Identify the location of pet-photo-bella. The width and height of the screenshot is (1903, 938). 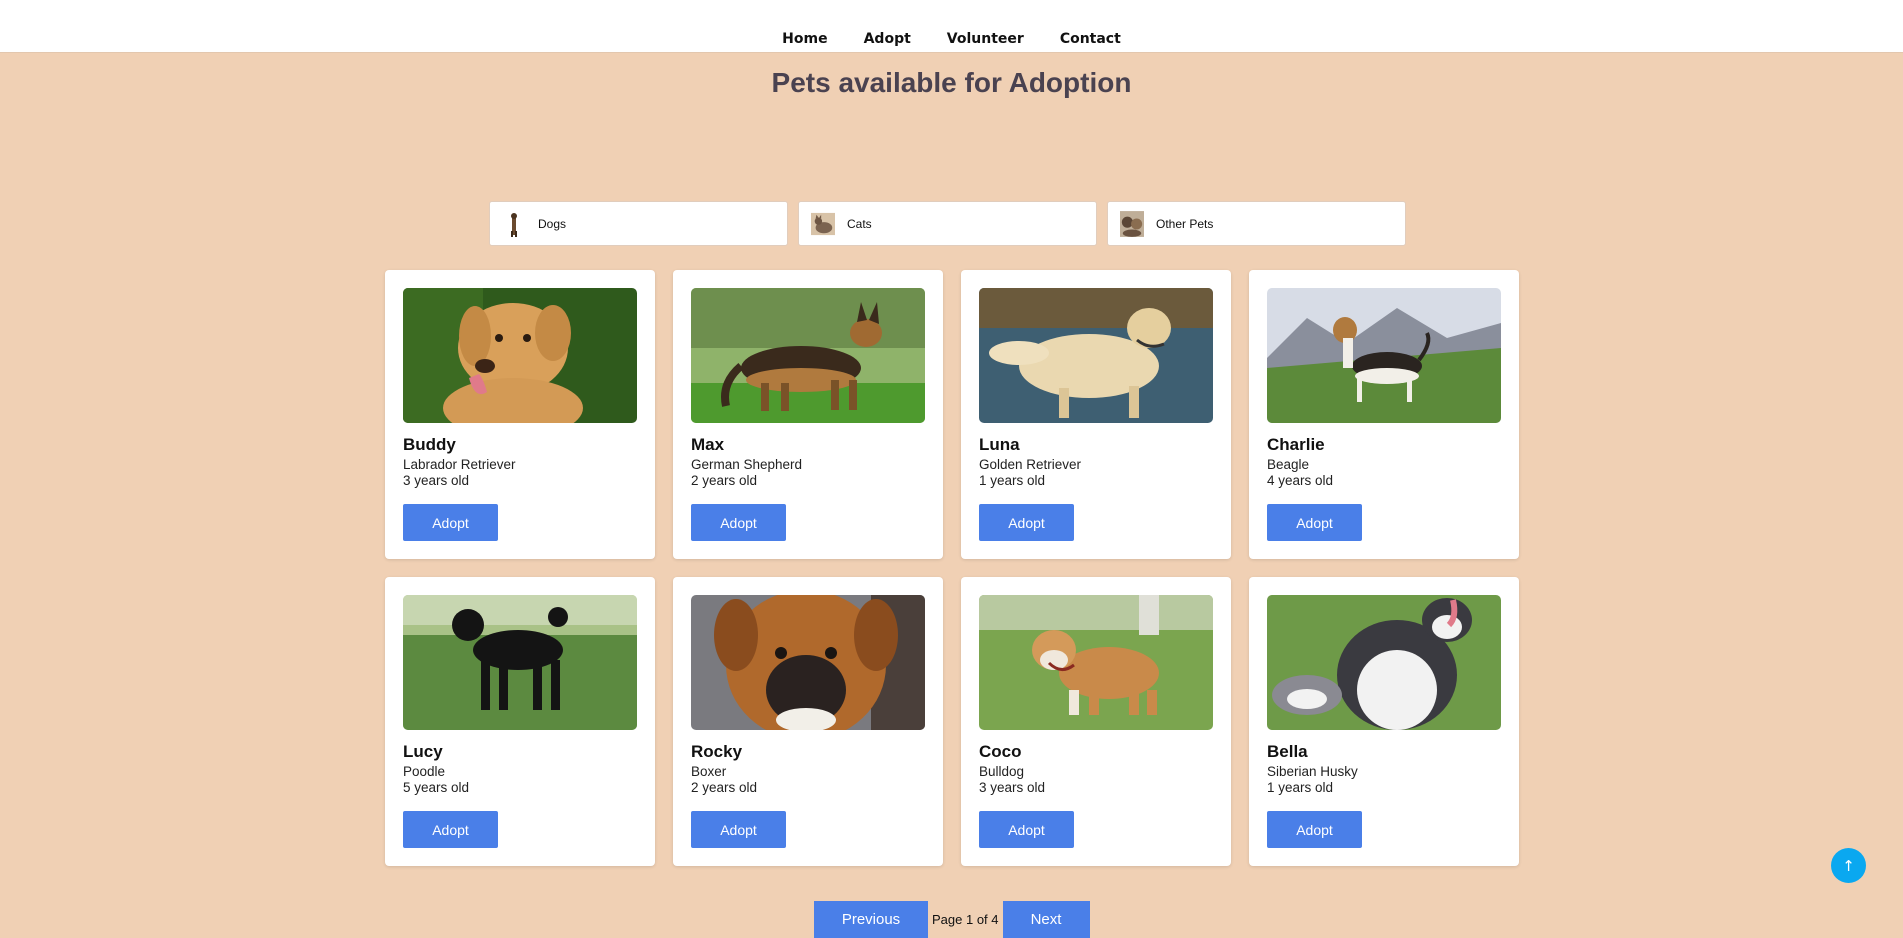
(1384, 662).